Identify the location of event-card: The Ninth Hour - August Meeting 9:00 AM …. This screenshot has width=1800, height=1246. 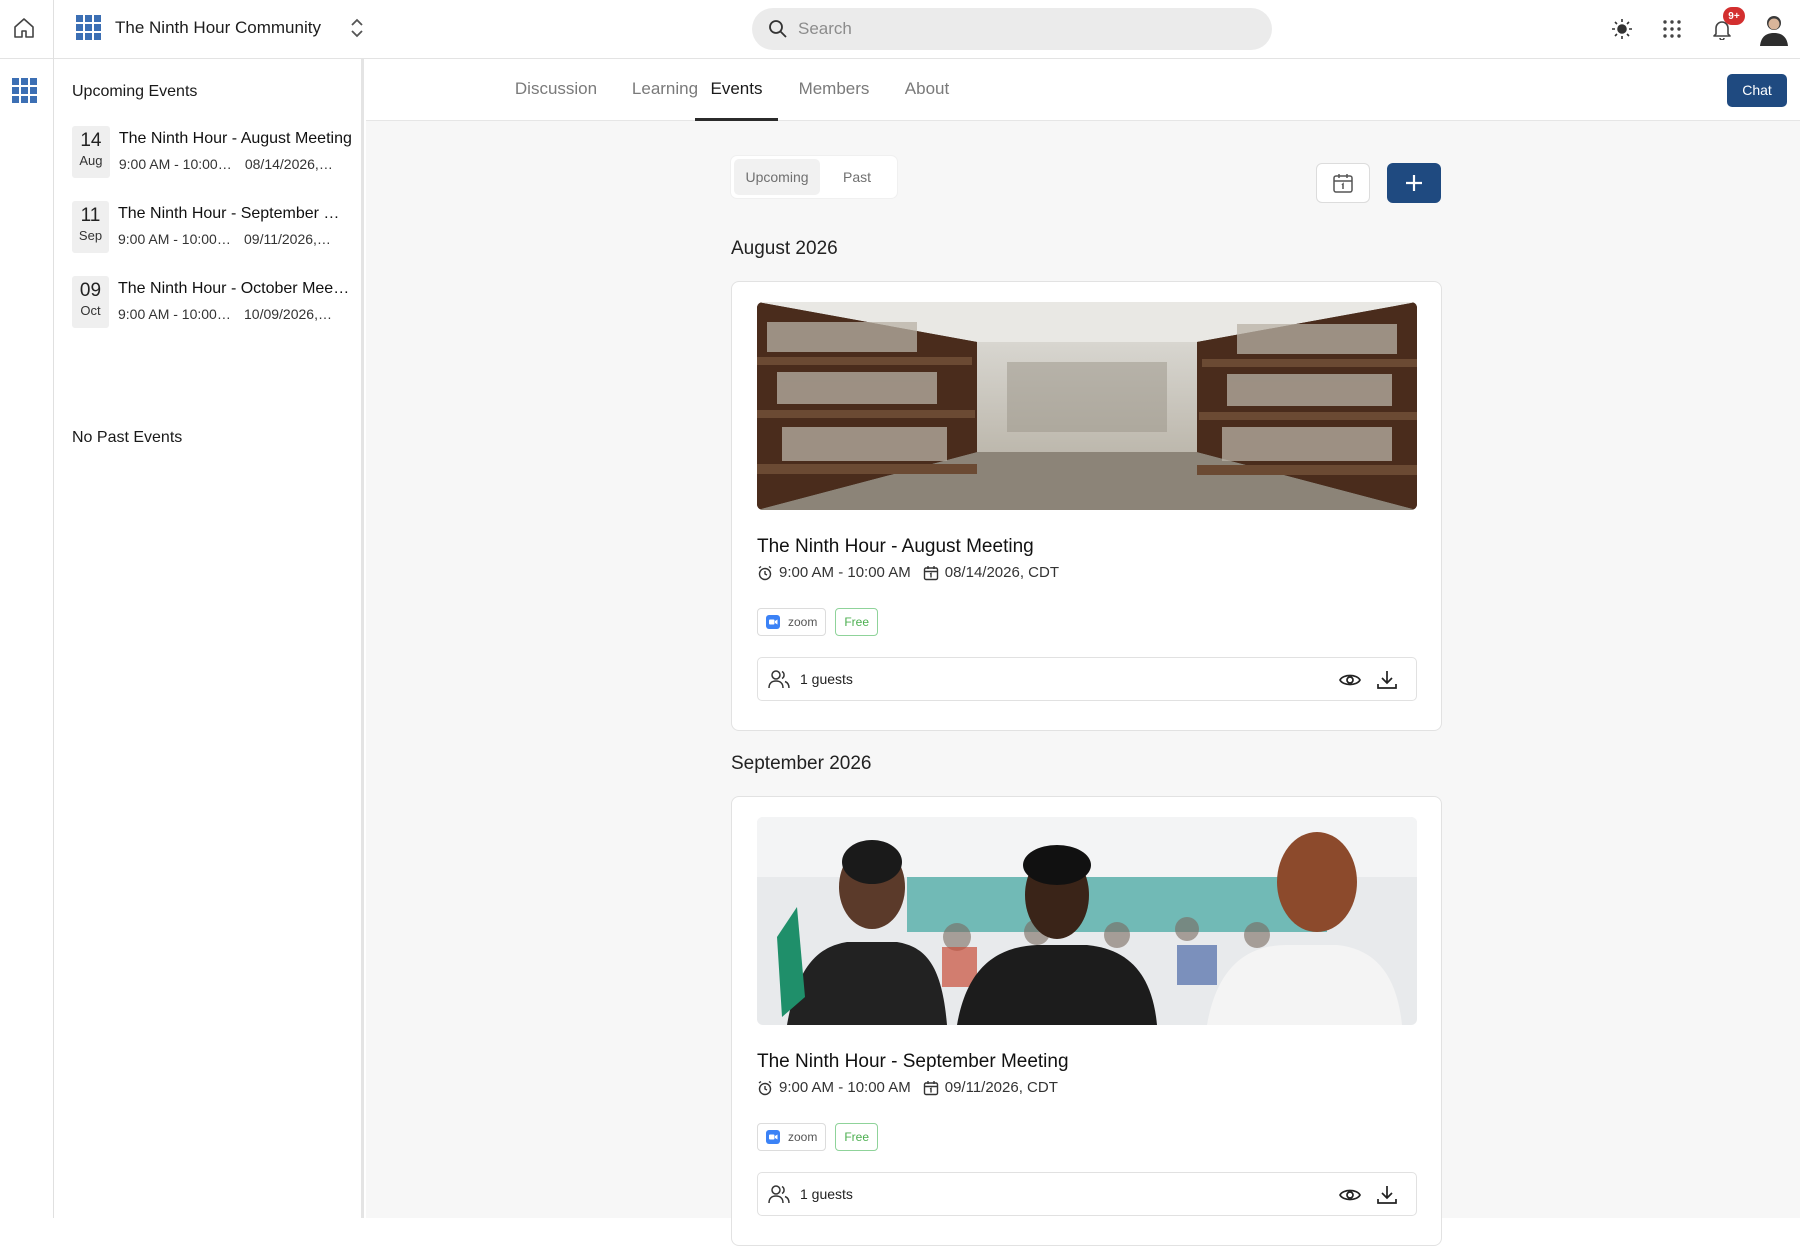
(1086, 506).